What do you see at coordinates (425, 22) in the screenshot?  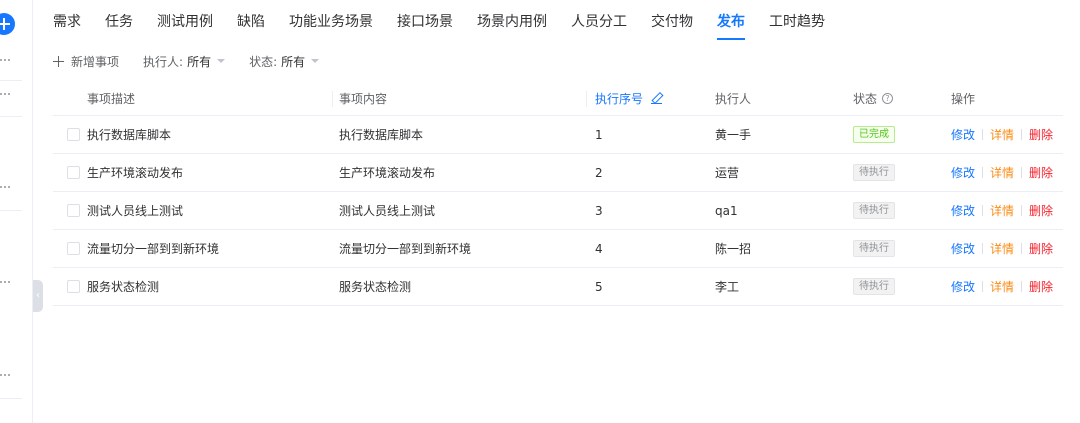 I see `tab-api-scenarios: 接口场景` at bounding box center [425, 22].